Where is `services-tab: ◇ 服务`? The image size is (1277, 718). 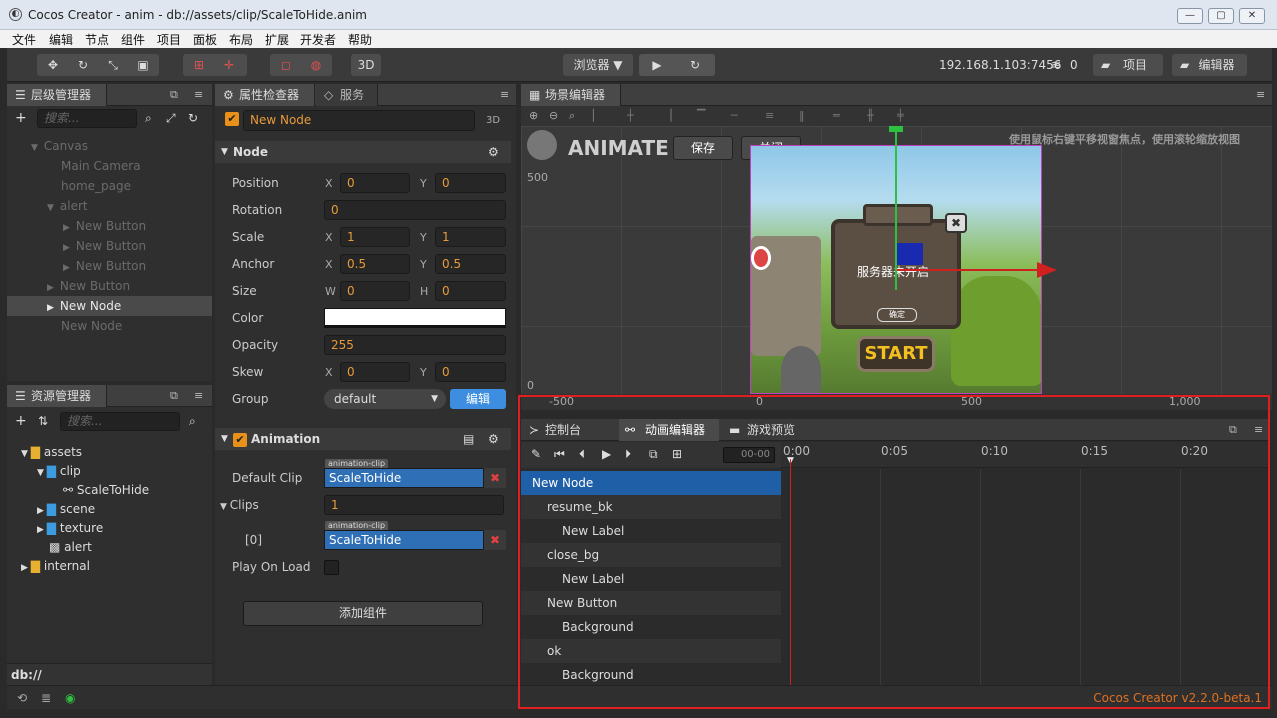
services-tab: ◇ 服务 is located at coordinates (347, 95).